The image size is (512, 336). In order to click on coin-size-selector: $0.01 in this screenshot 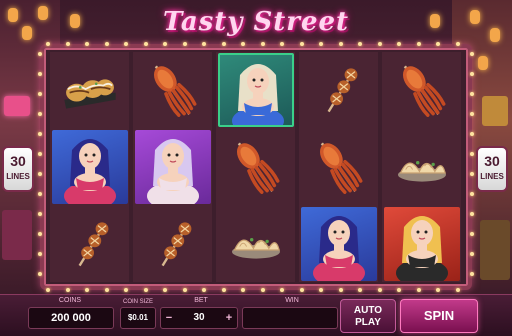, I will do `click(138, 318)`.